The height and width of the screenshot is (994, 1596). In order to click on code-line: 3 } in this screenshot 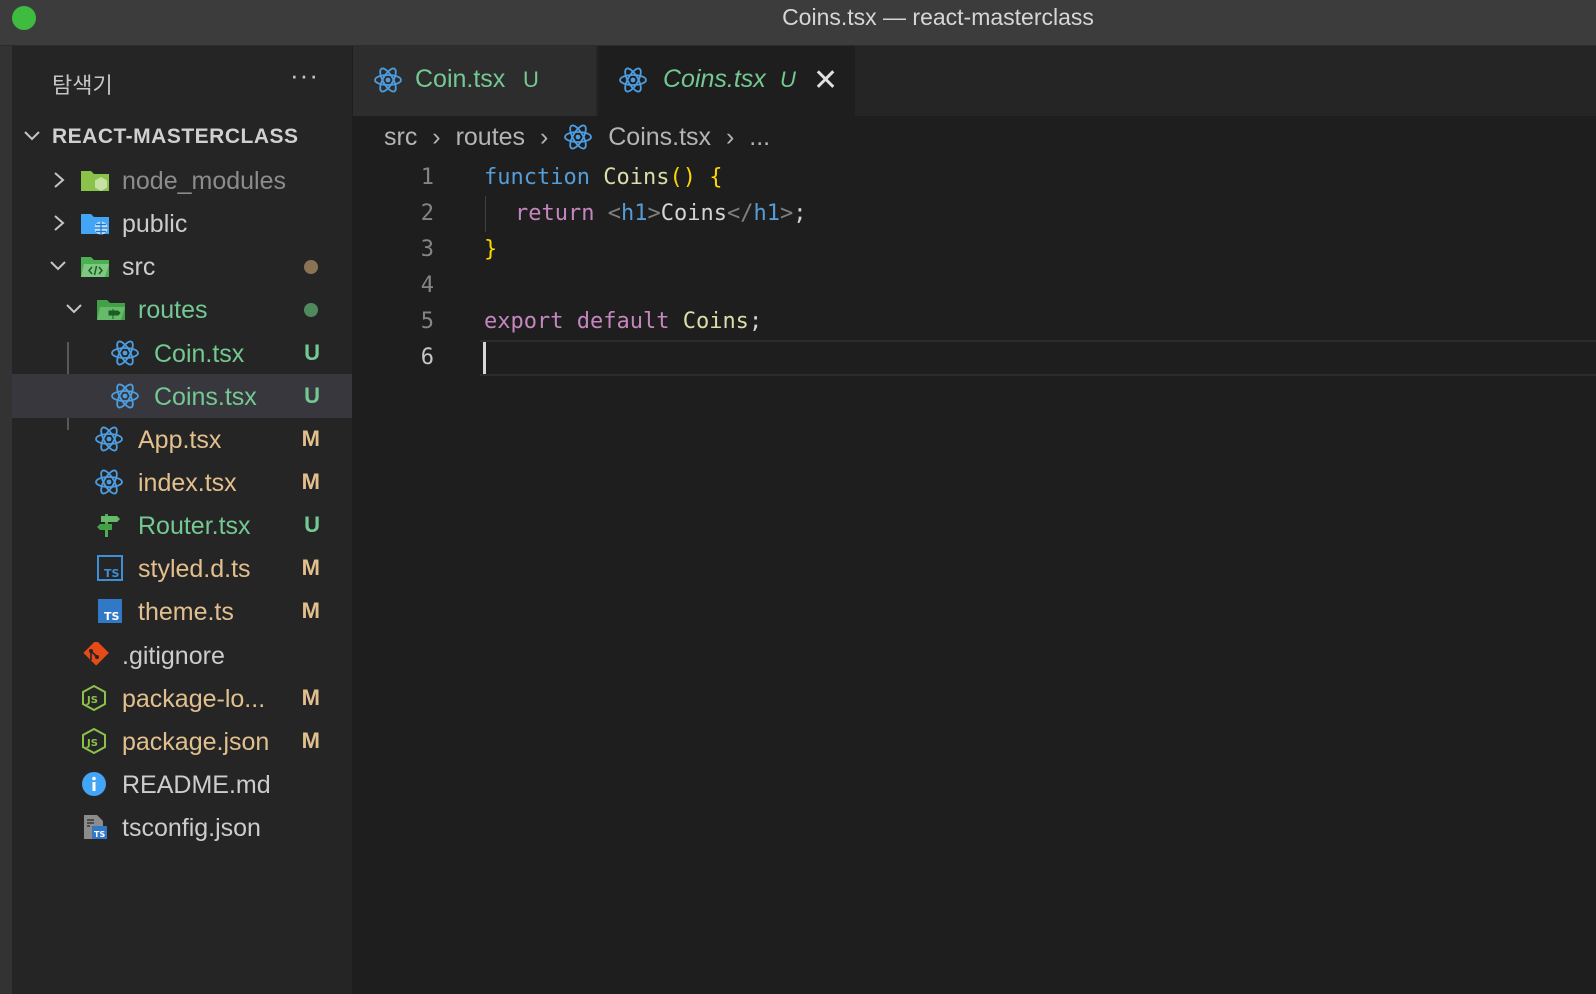, I will do `click(974, 250)`.